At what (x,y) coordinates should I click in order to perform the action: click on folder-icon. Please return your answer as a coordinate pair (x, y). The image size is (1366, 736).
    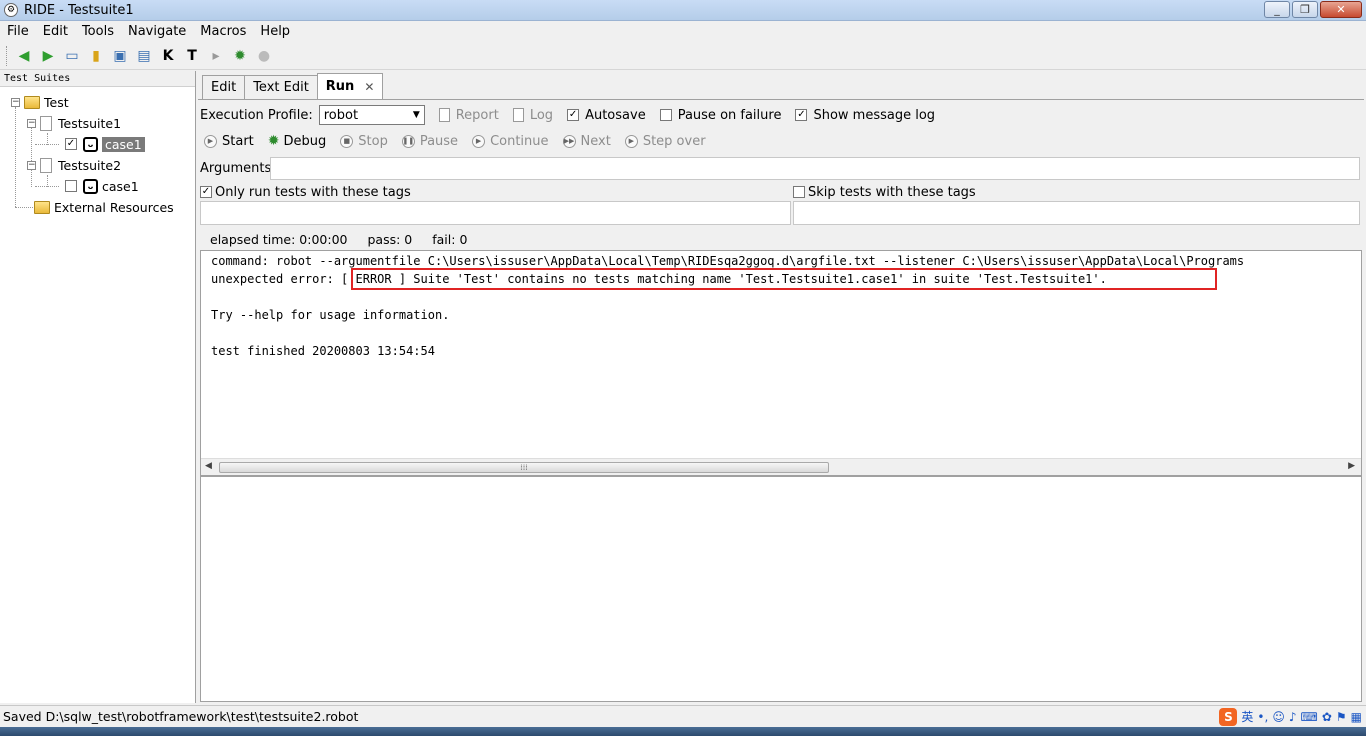
    Looking at the image, I should click on (42, 207).